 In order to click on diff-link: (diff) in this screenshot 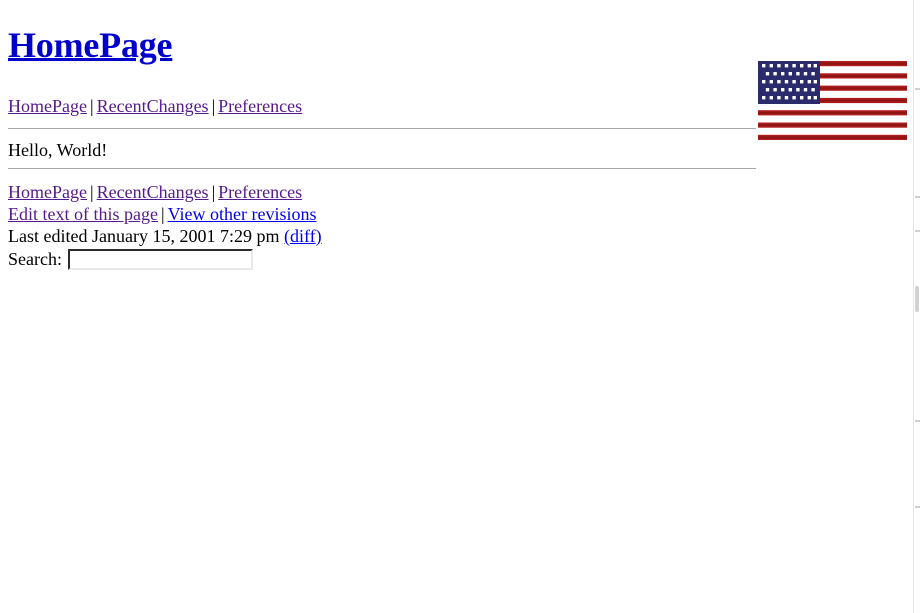, I will do `click(303, 236)`.